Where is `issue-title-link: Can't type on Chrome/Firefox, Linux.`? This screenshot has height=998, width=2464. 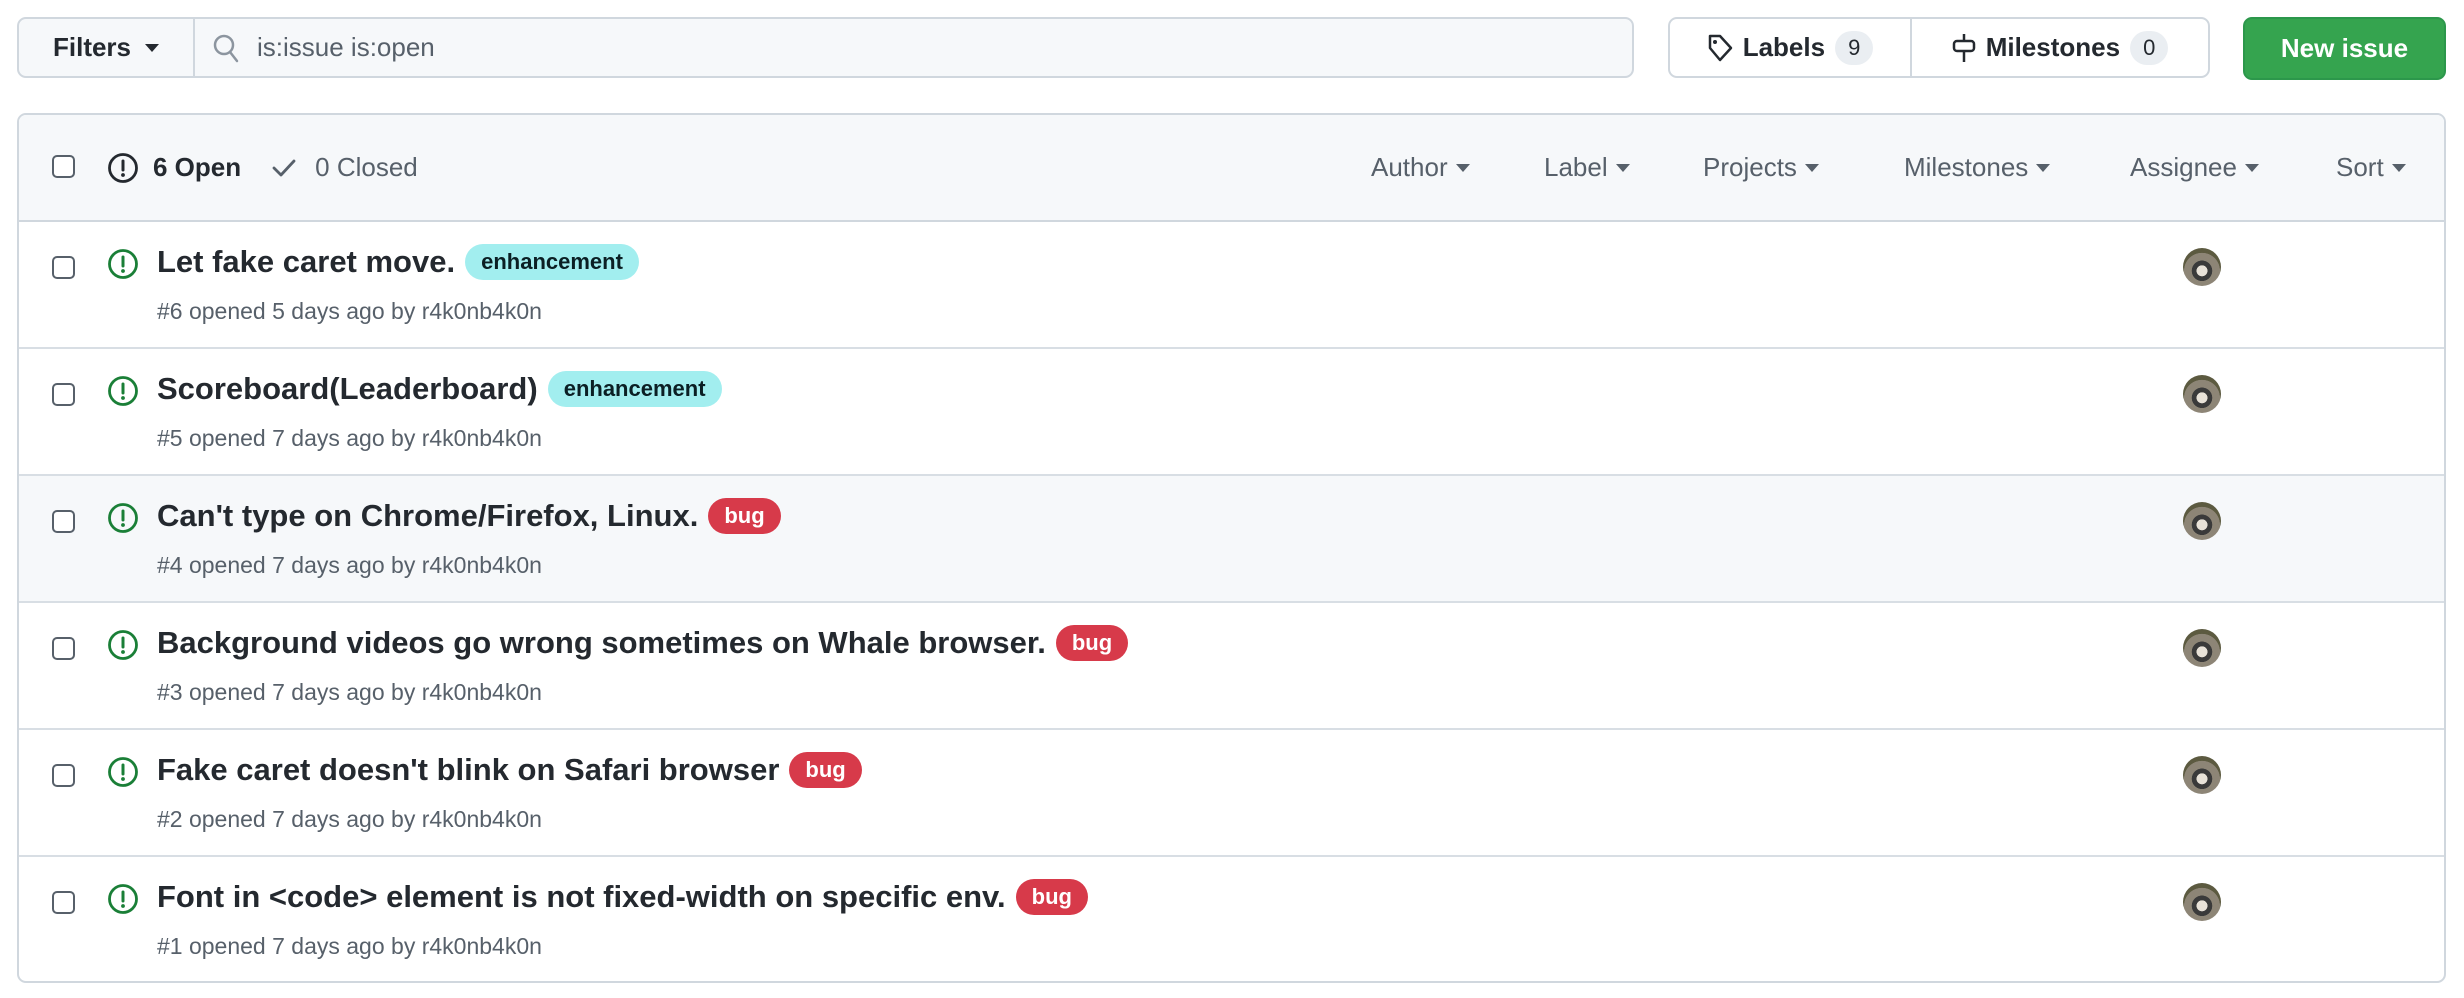
issue-title-link: Can't type on Chrome/Firefox, Linux. is located at coordinates (427, 516).